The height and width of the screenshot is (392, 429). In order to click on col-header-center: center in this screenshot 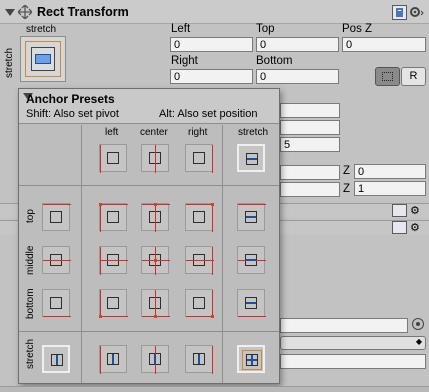, I will do `click(154, 132)`.